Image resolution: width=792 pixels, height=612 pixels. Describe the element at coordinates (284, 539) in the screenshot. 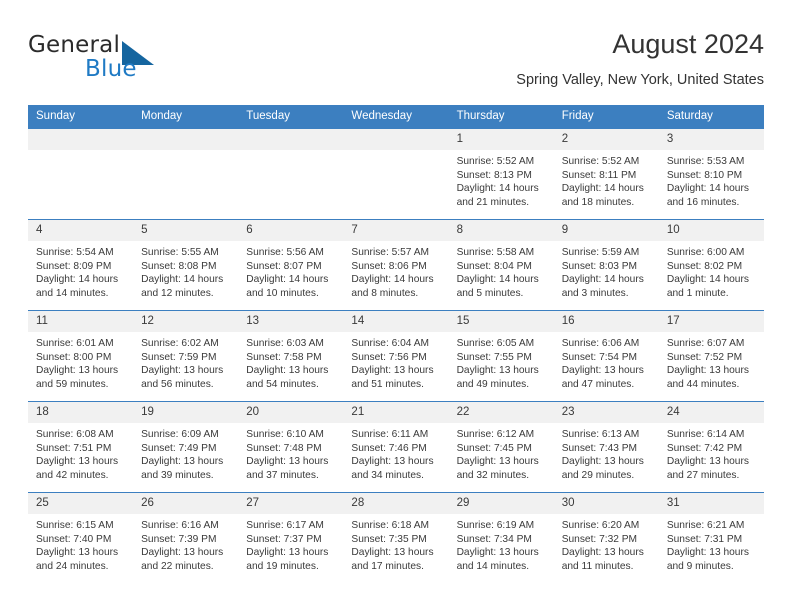

I see `sunset-line: Sunset: 7:37 PM` at that location.